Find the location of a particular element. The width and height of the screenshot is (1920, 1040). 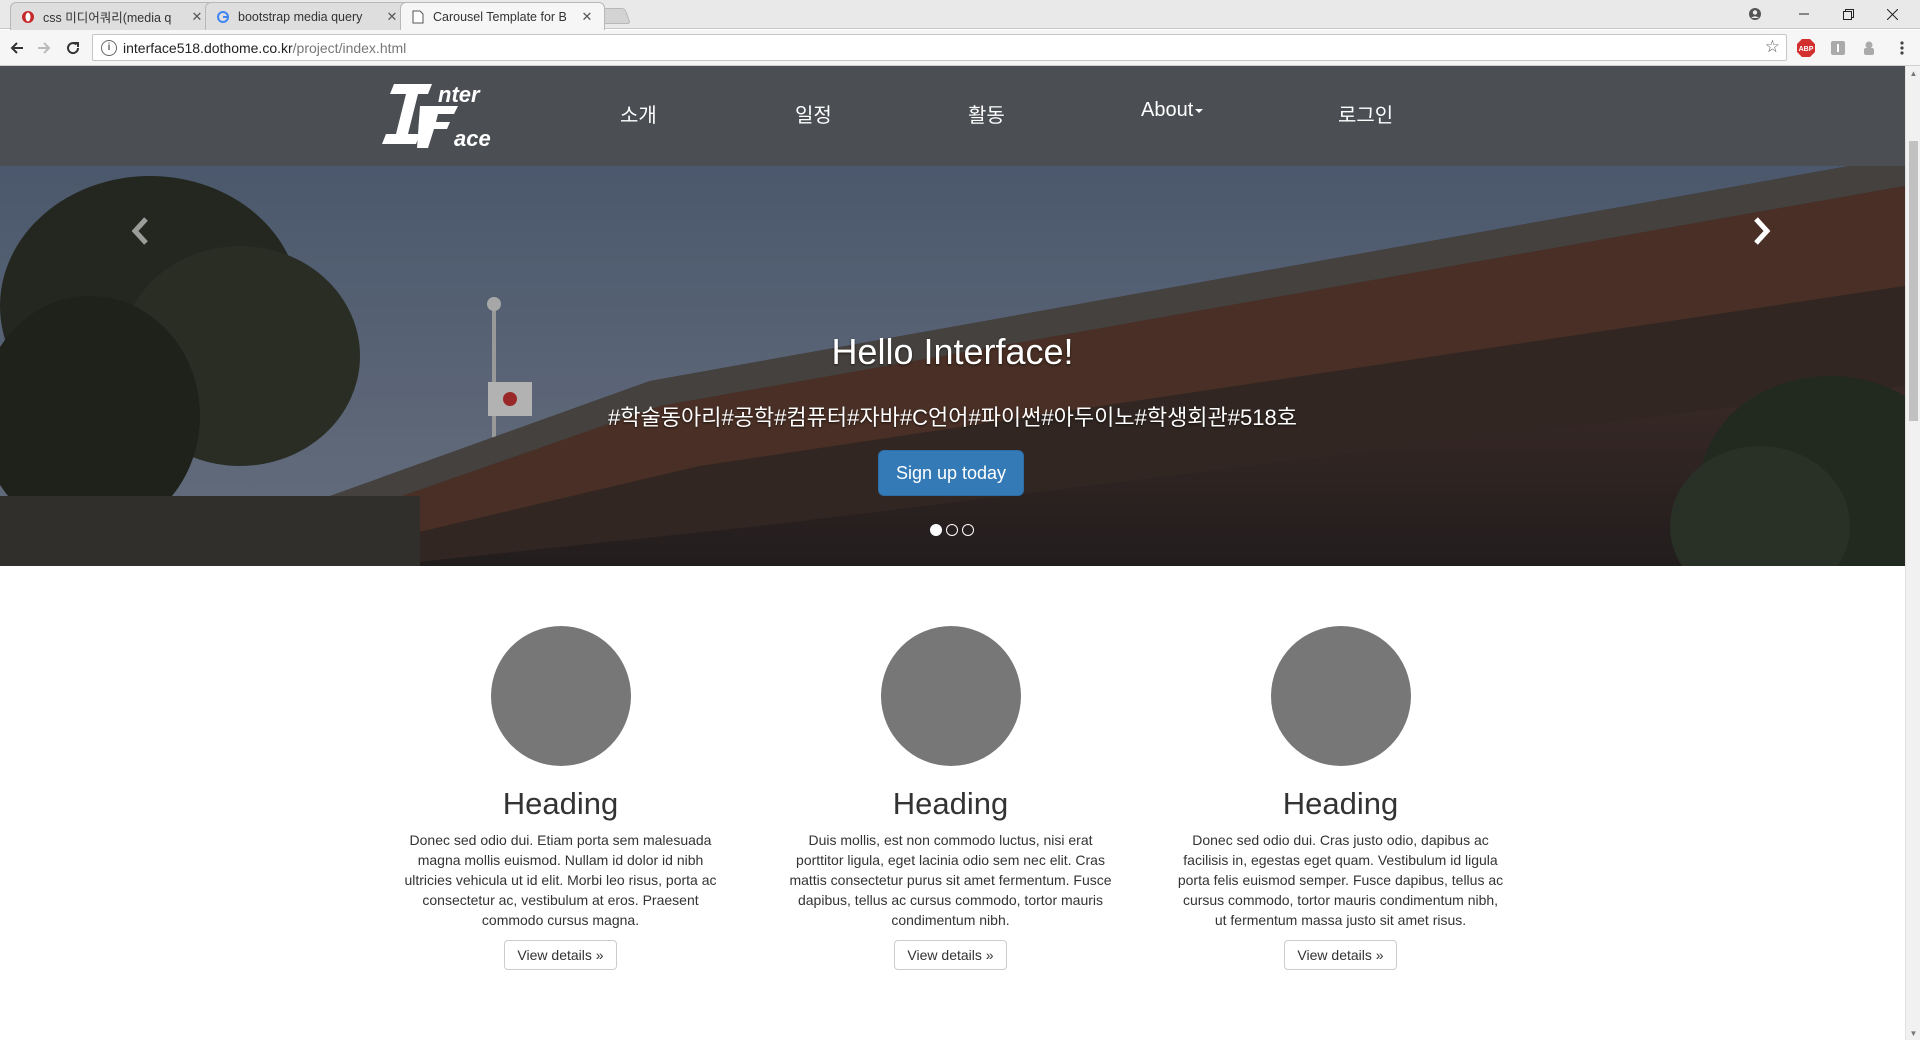

carousel-indicators is located at coordinates (952, 530).